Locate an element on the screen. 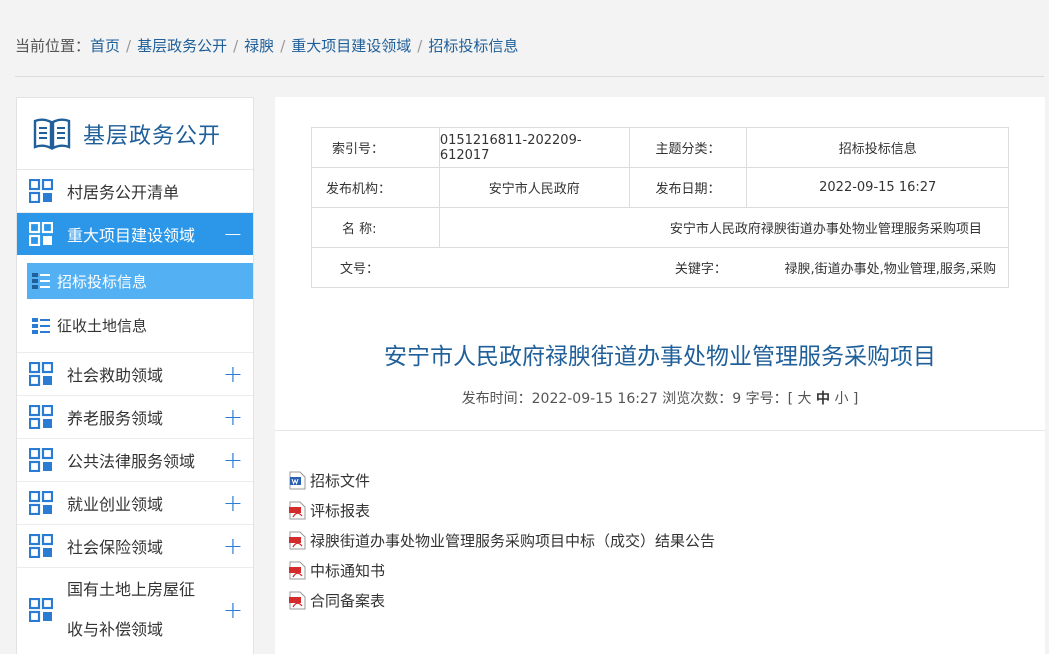 The width and height of the screenshot is (1049, 654). content-divider is located at coordinates (660, 430).